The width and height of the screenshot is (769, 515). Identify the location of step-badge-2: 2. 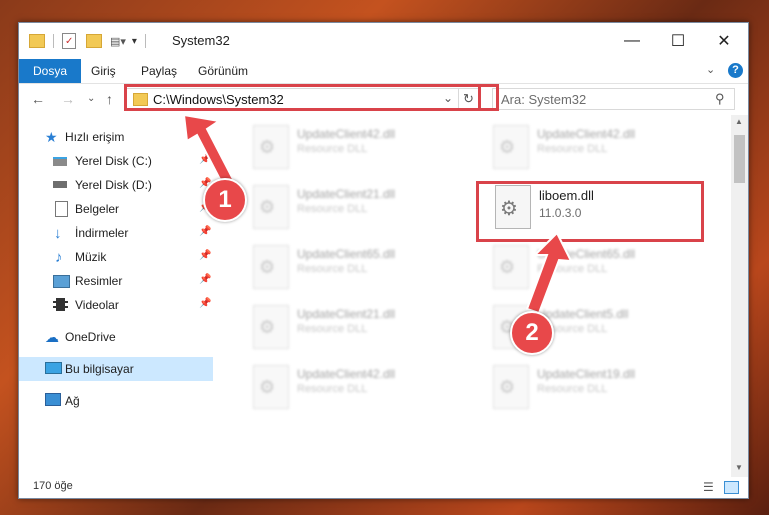
(532, 333).